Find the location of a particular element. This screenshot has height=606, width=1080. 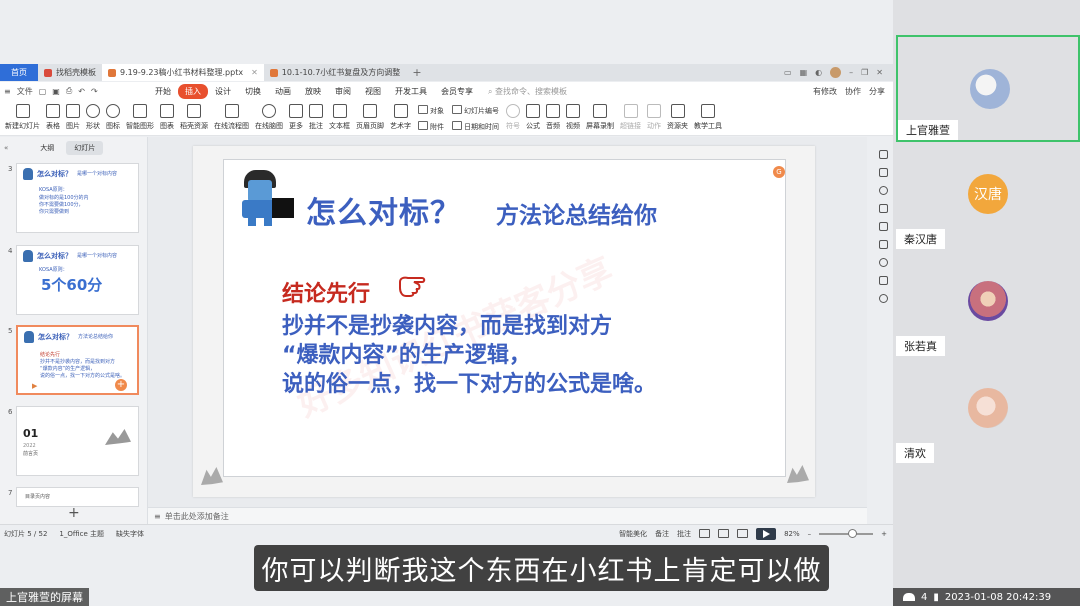

grid-icon: ▦ is located at coordinates (804, 72).